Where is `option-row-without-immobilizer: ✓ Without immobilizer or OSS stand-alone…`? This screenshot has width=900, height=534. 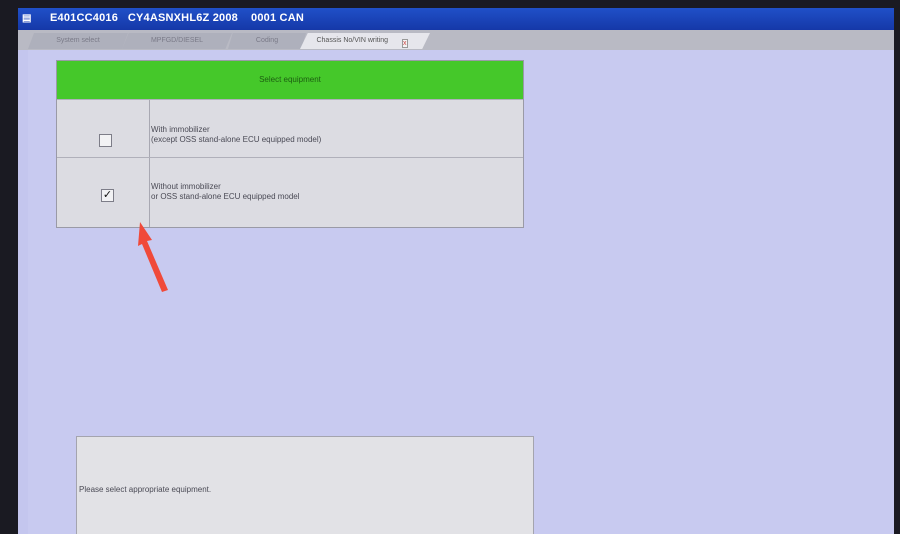 option-row-without-immobilizer: ✓ Without immobilizer or OSS stand-alone… is located at coordinates (290, 192).